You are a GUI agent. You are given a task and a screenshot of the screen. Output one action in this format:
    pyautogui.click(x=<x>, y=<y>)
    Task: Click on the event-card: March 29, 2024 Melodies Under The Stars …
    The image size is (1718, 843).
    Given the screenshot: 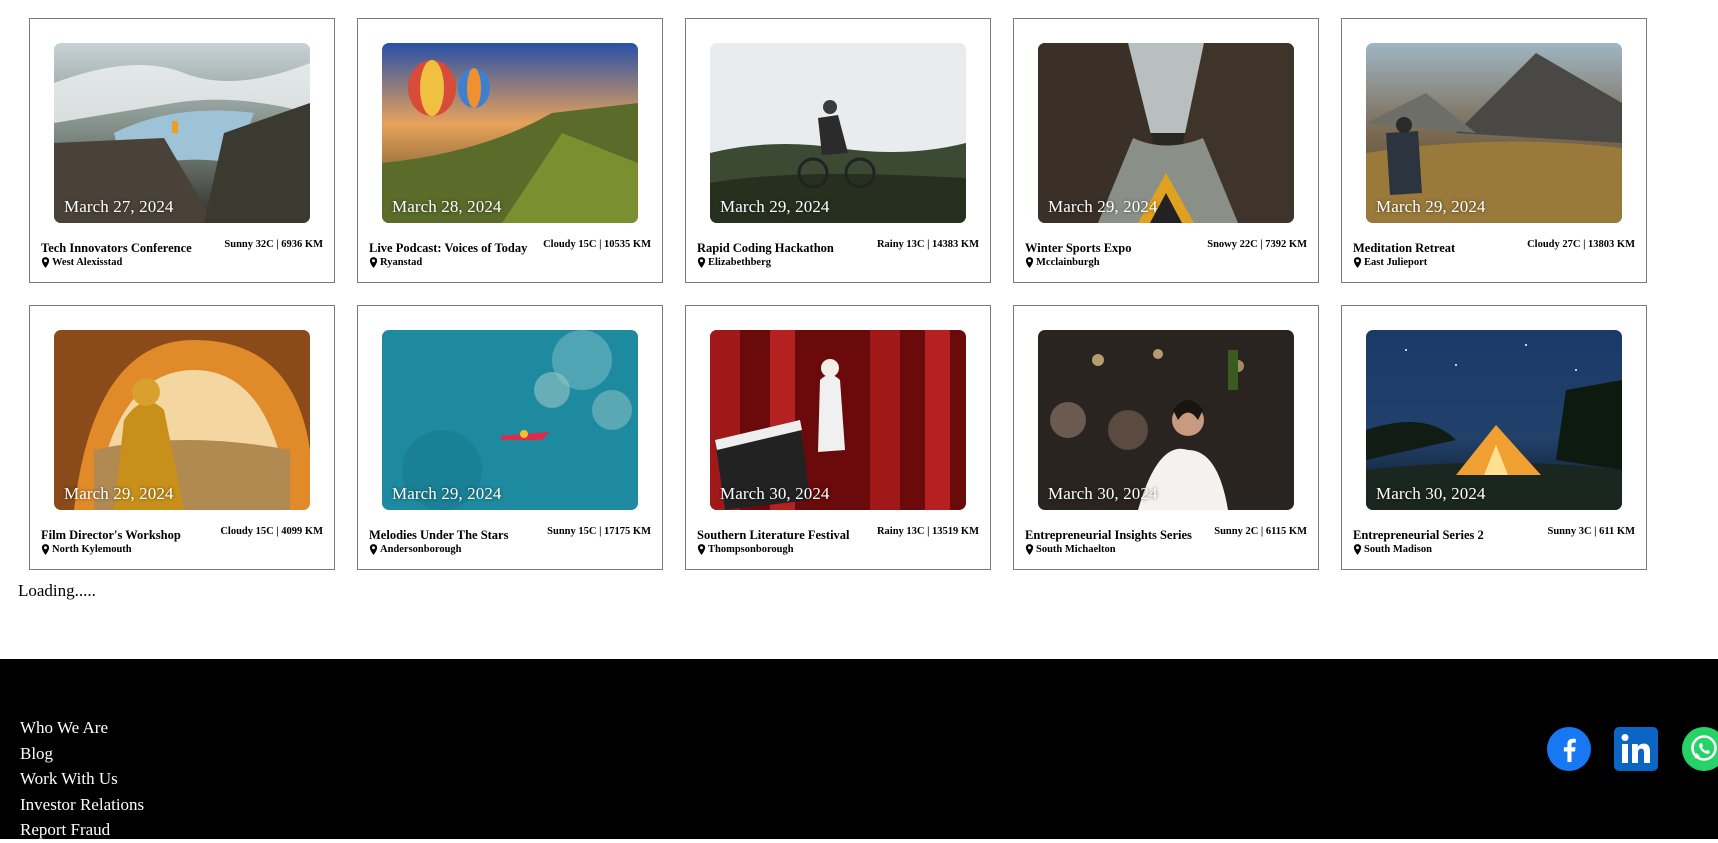 What is the action you would take?
    pyautogui.click(x=510, y=437)
    